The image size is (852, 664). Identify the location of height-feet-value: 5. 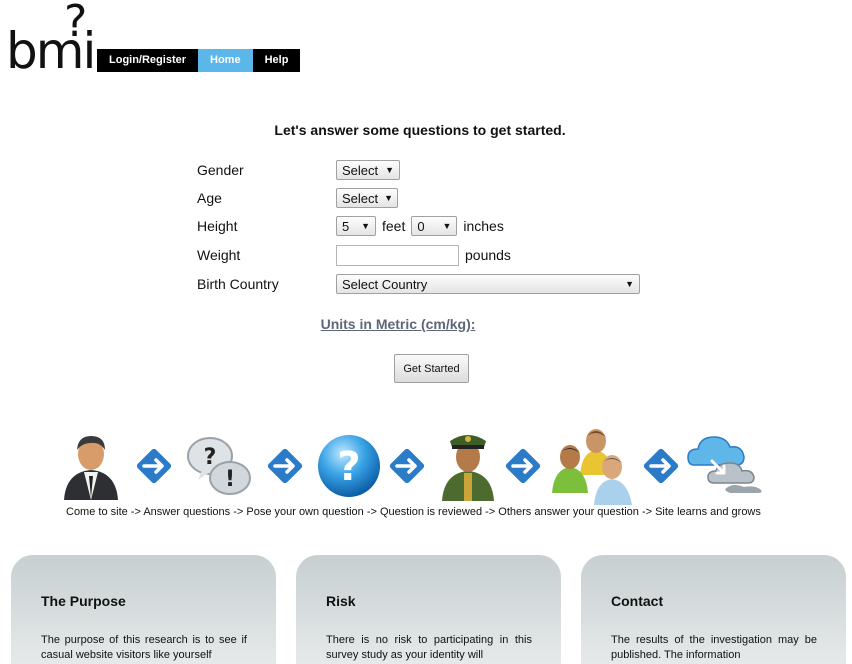
(346, 226).